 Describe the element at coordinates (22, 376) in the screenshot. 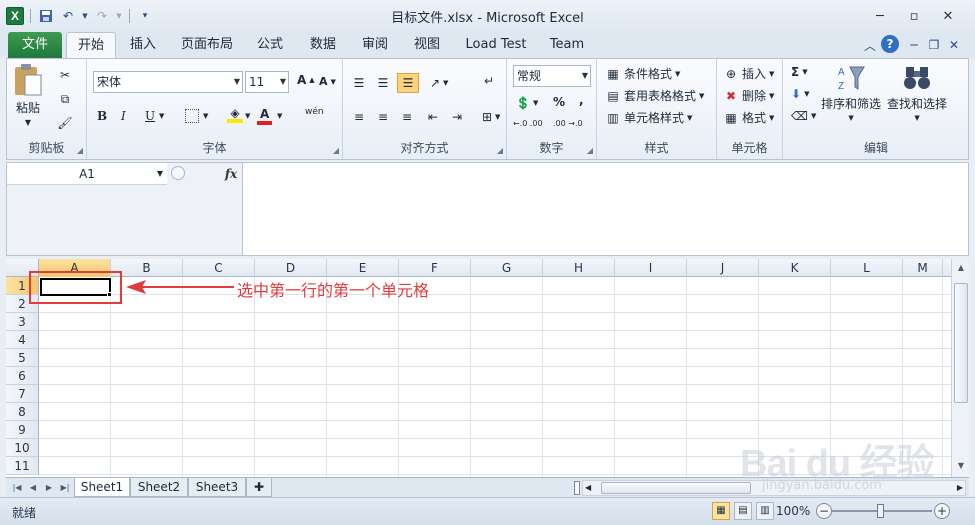

I see `row-header-6: 6` at that location.